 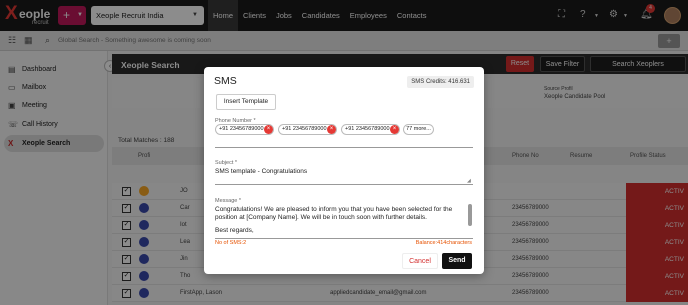 I want to click on send-button: Send, so click(x=457, y=261).